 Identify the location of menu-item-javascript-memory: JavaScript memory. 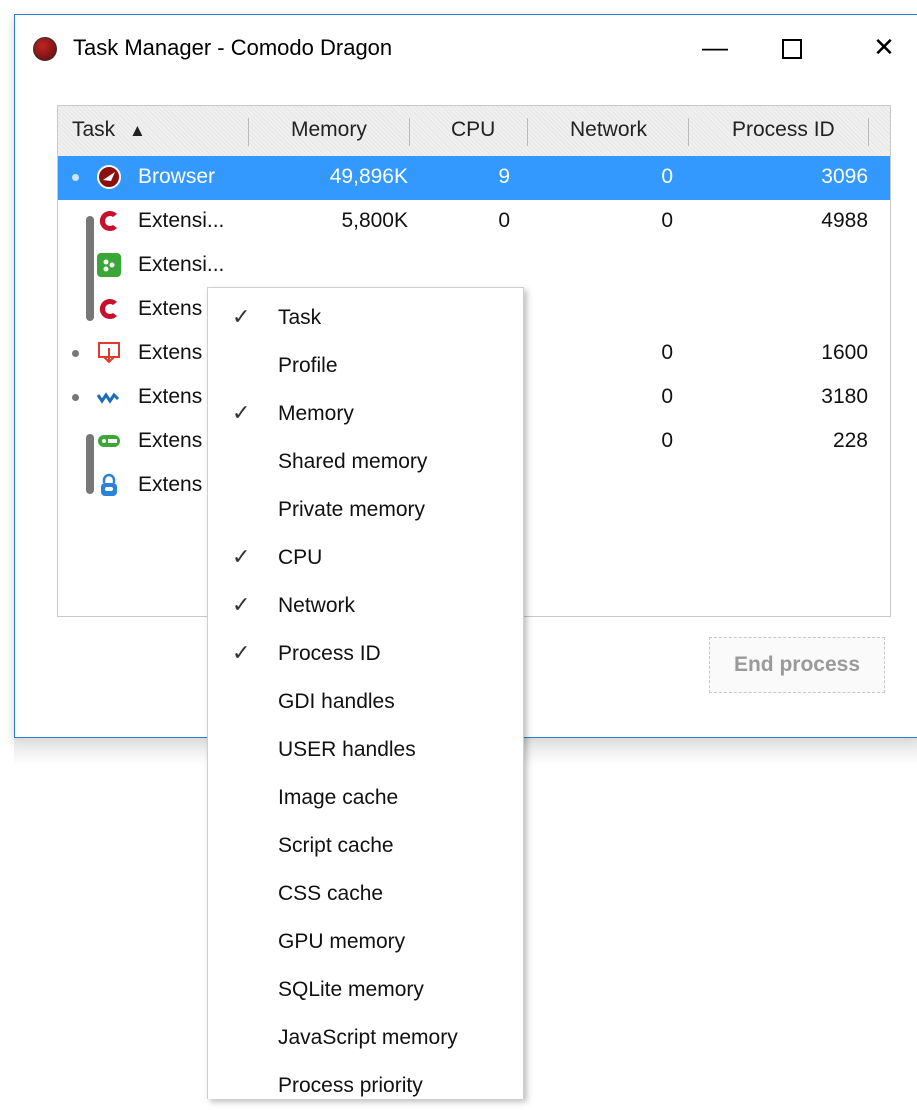
(365, 1038).